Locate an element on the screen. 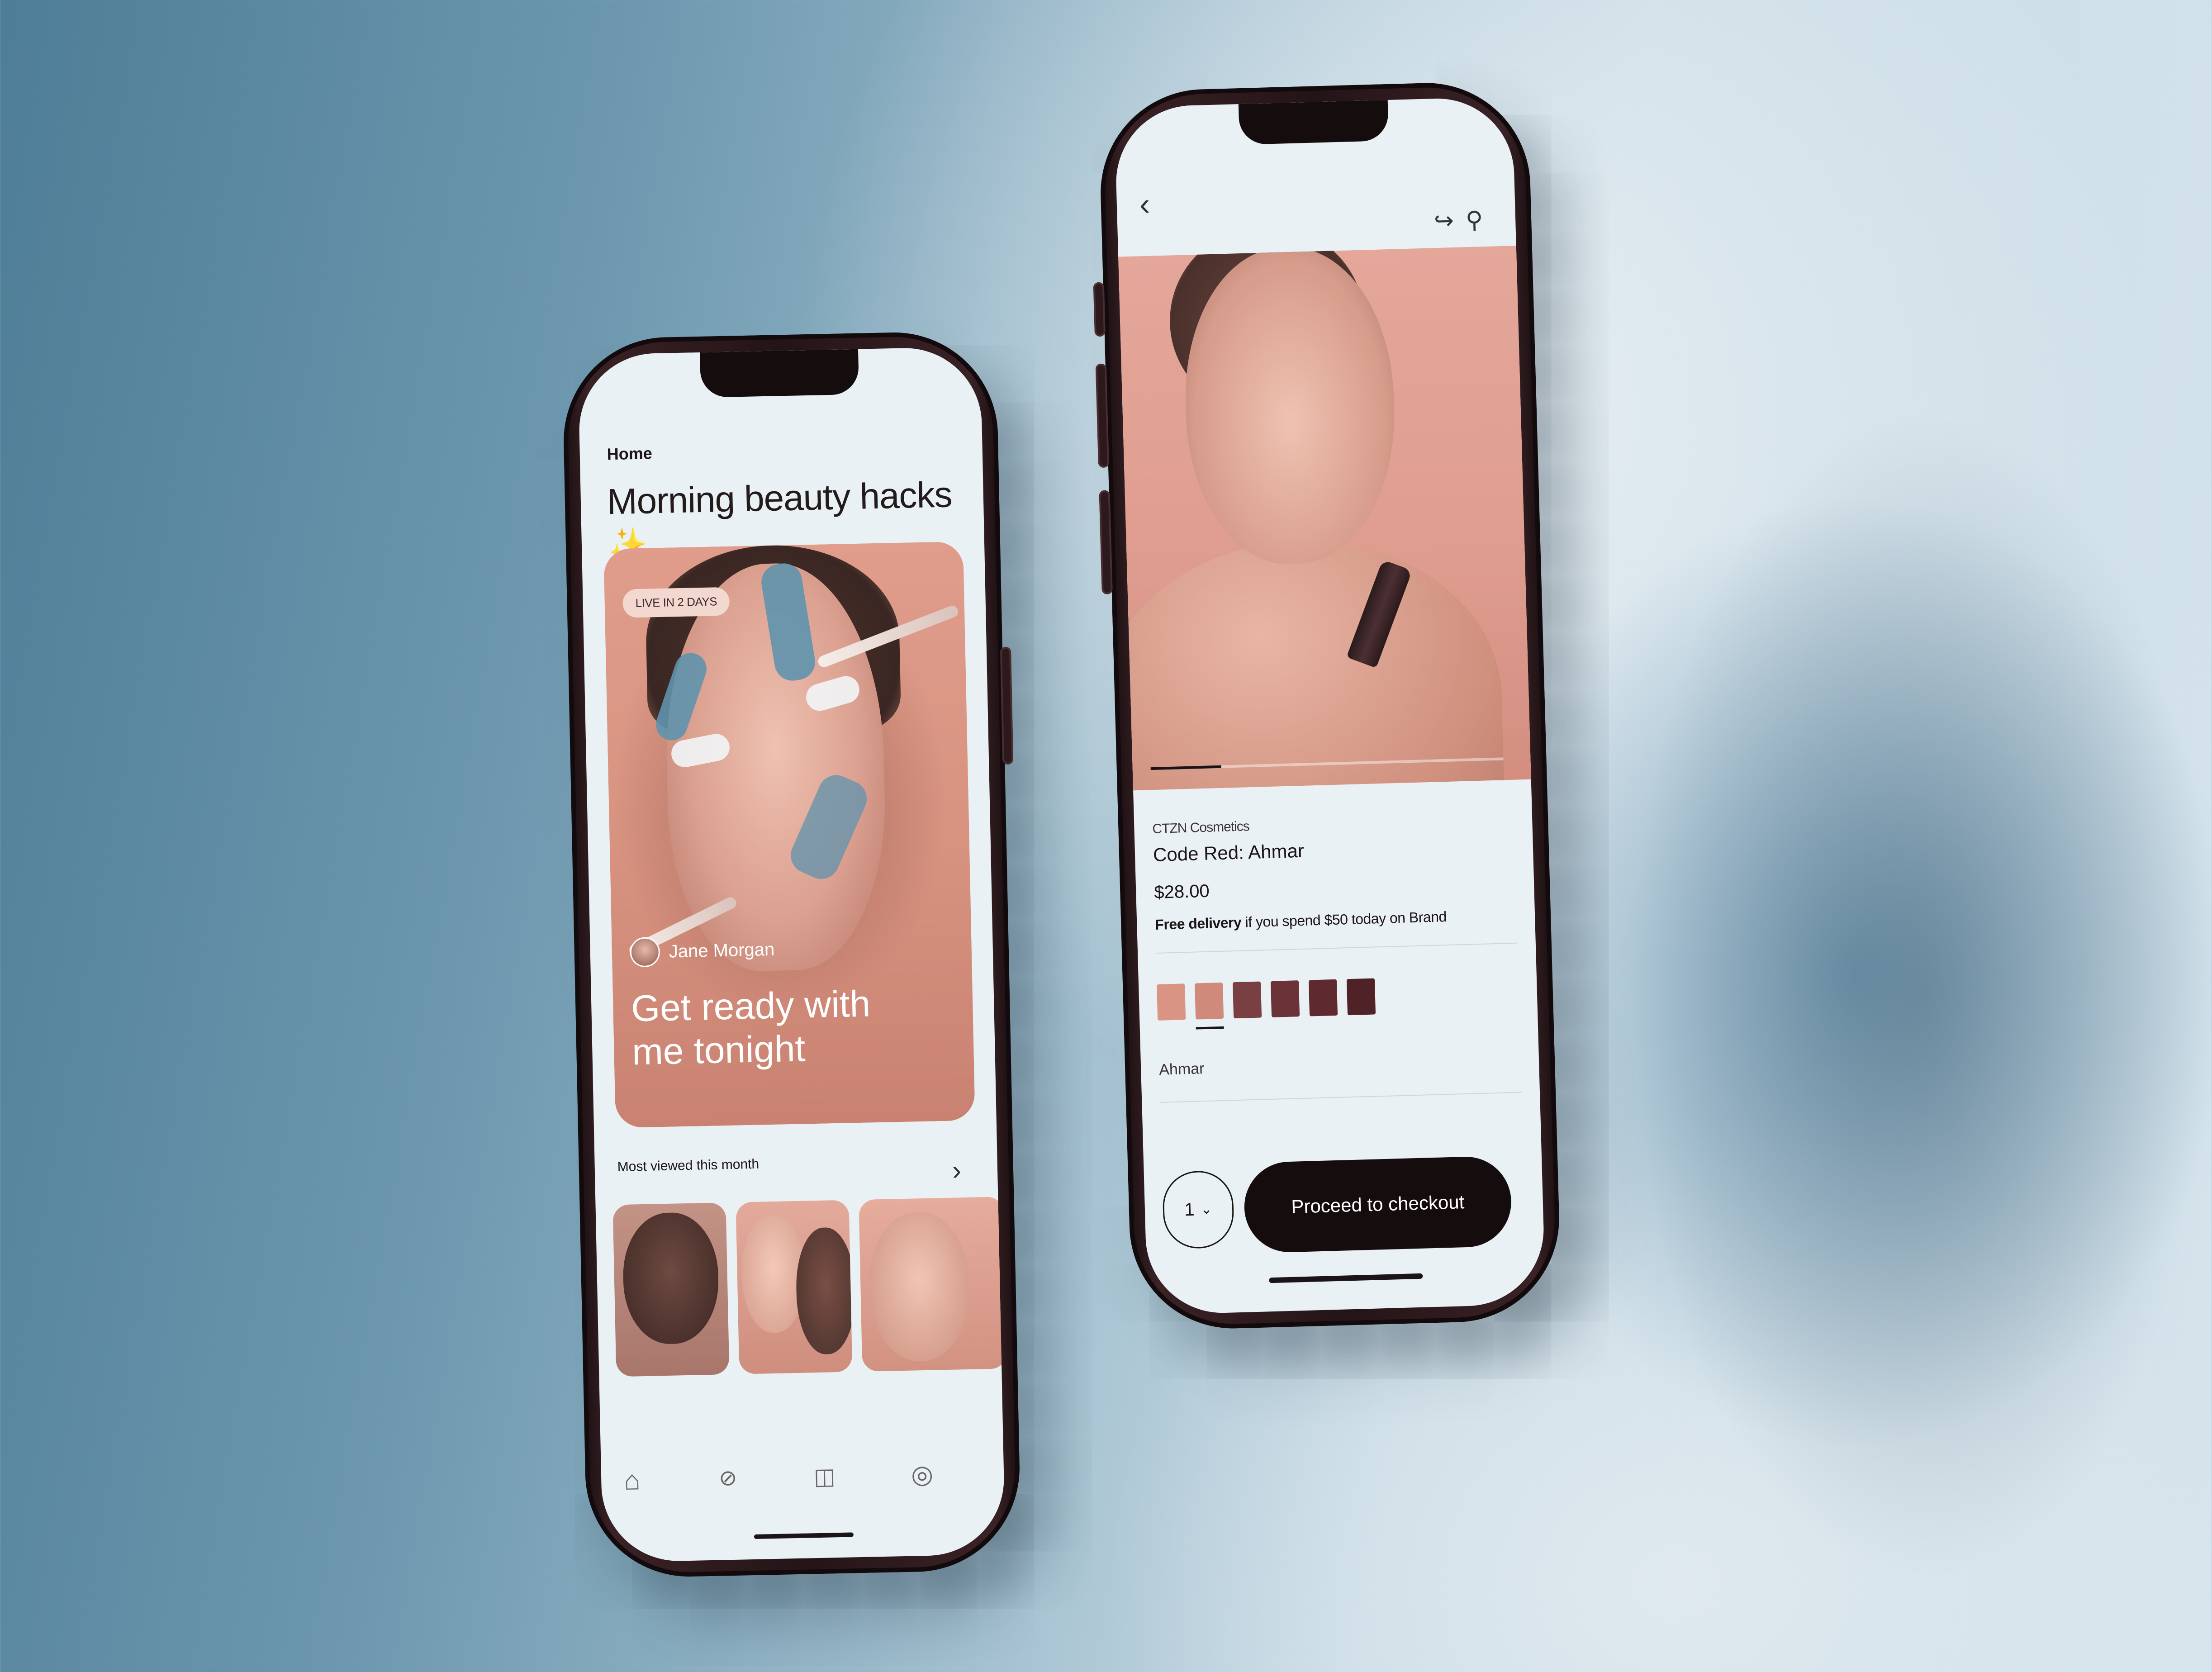 The image size is (2212, 1672). author-row: Jane Morgan is located at coordinates (702, 952).